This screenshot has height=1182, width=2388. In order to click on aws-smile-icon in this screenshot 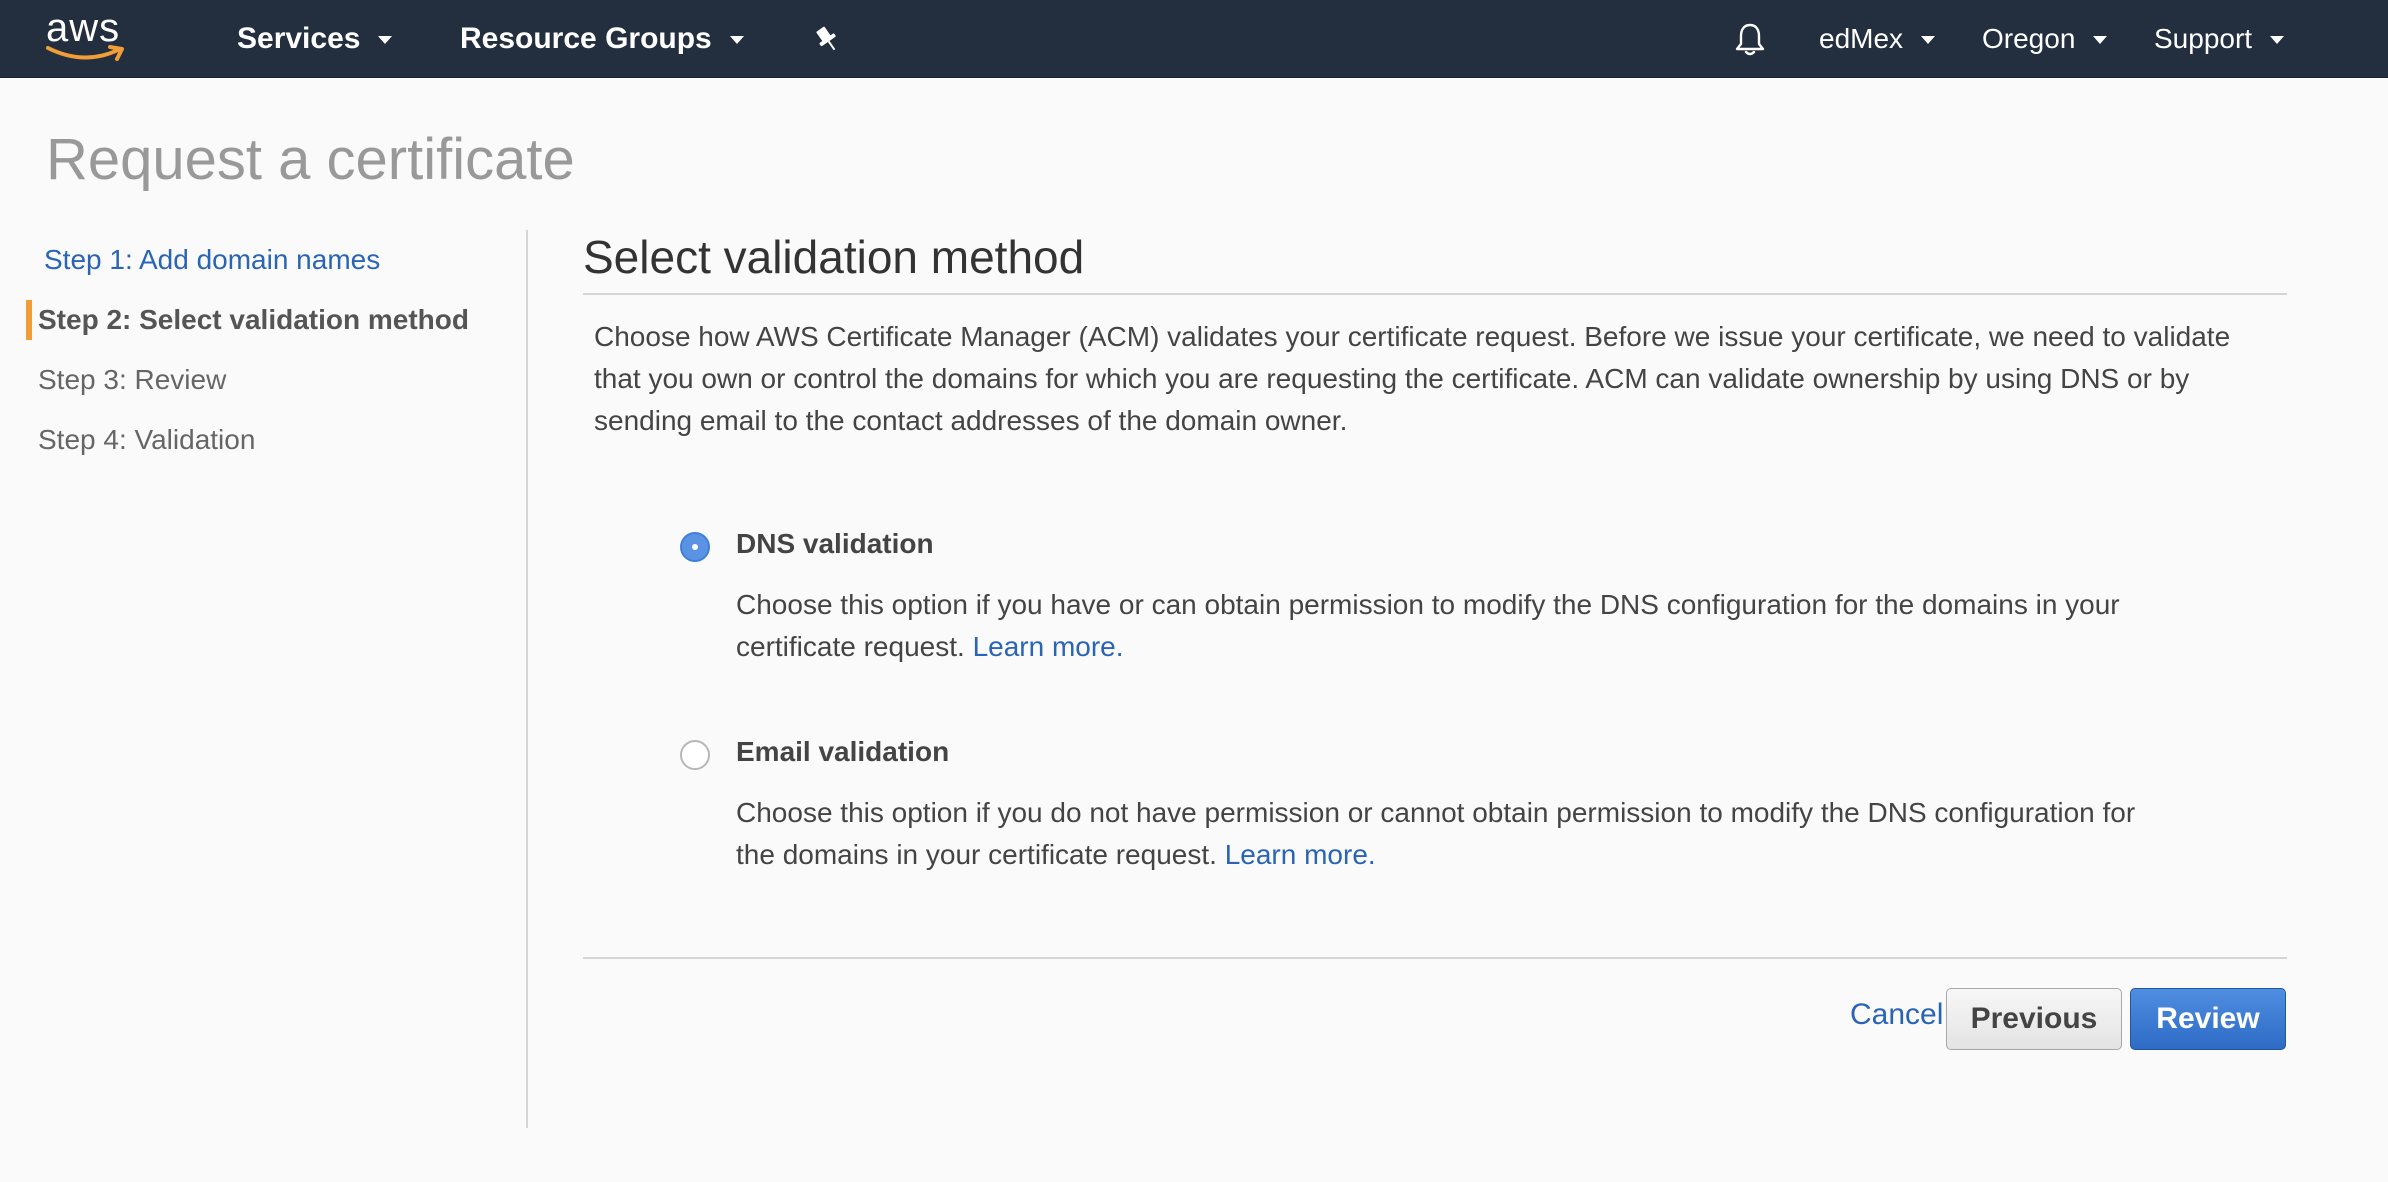, I will do `click(85, 53)`.